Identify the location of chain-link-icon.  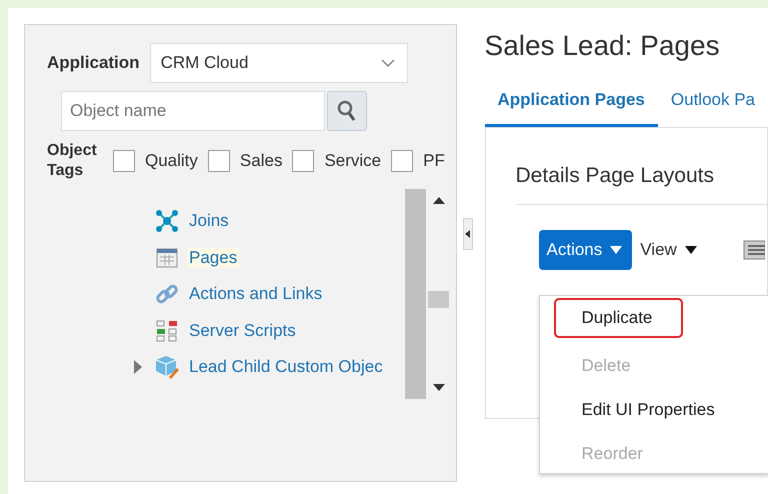
(167, 294).